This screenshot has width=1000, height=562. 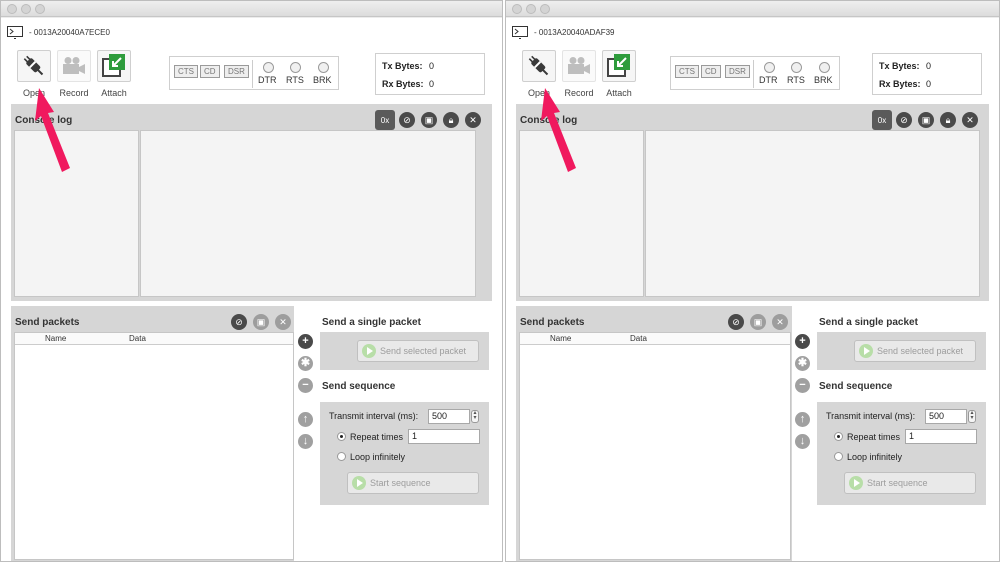 I want to click on plug-icon, so click(x=538, y=65).